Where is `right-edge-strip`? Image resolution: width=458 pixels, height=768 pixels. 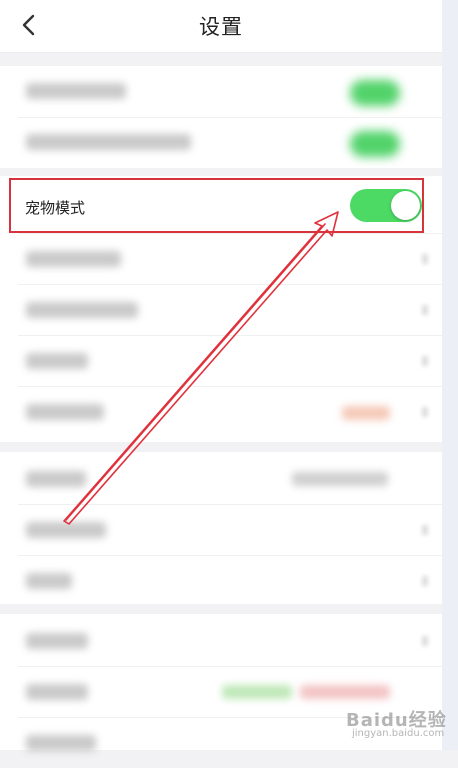 right-edge-strip is located at coordinates (450, 375).